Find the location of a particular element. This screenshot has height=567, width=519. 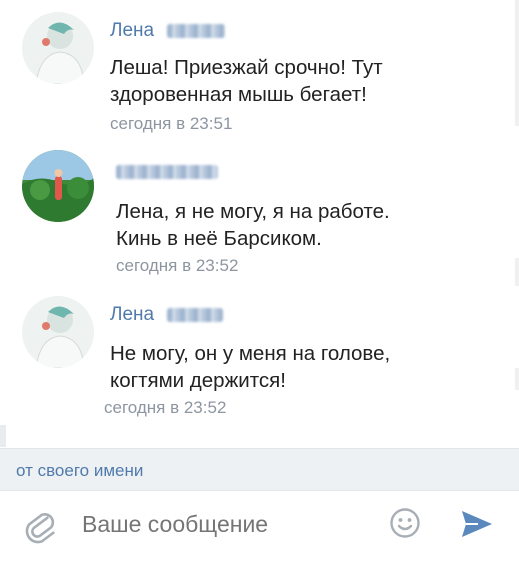

message-time: сегодня в 23:51 is located at coordinates (171, 124).